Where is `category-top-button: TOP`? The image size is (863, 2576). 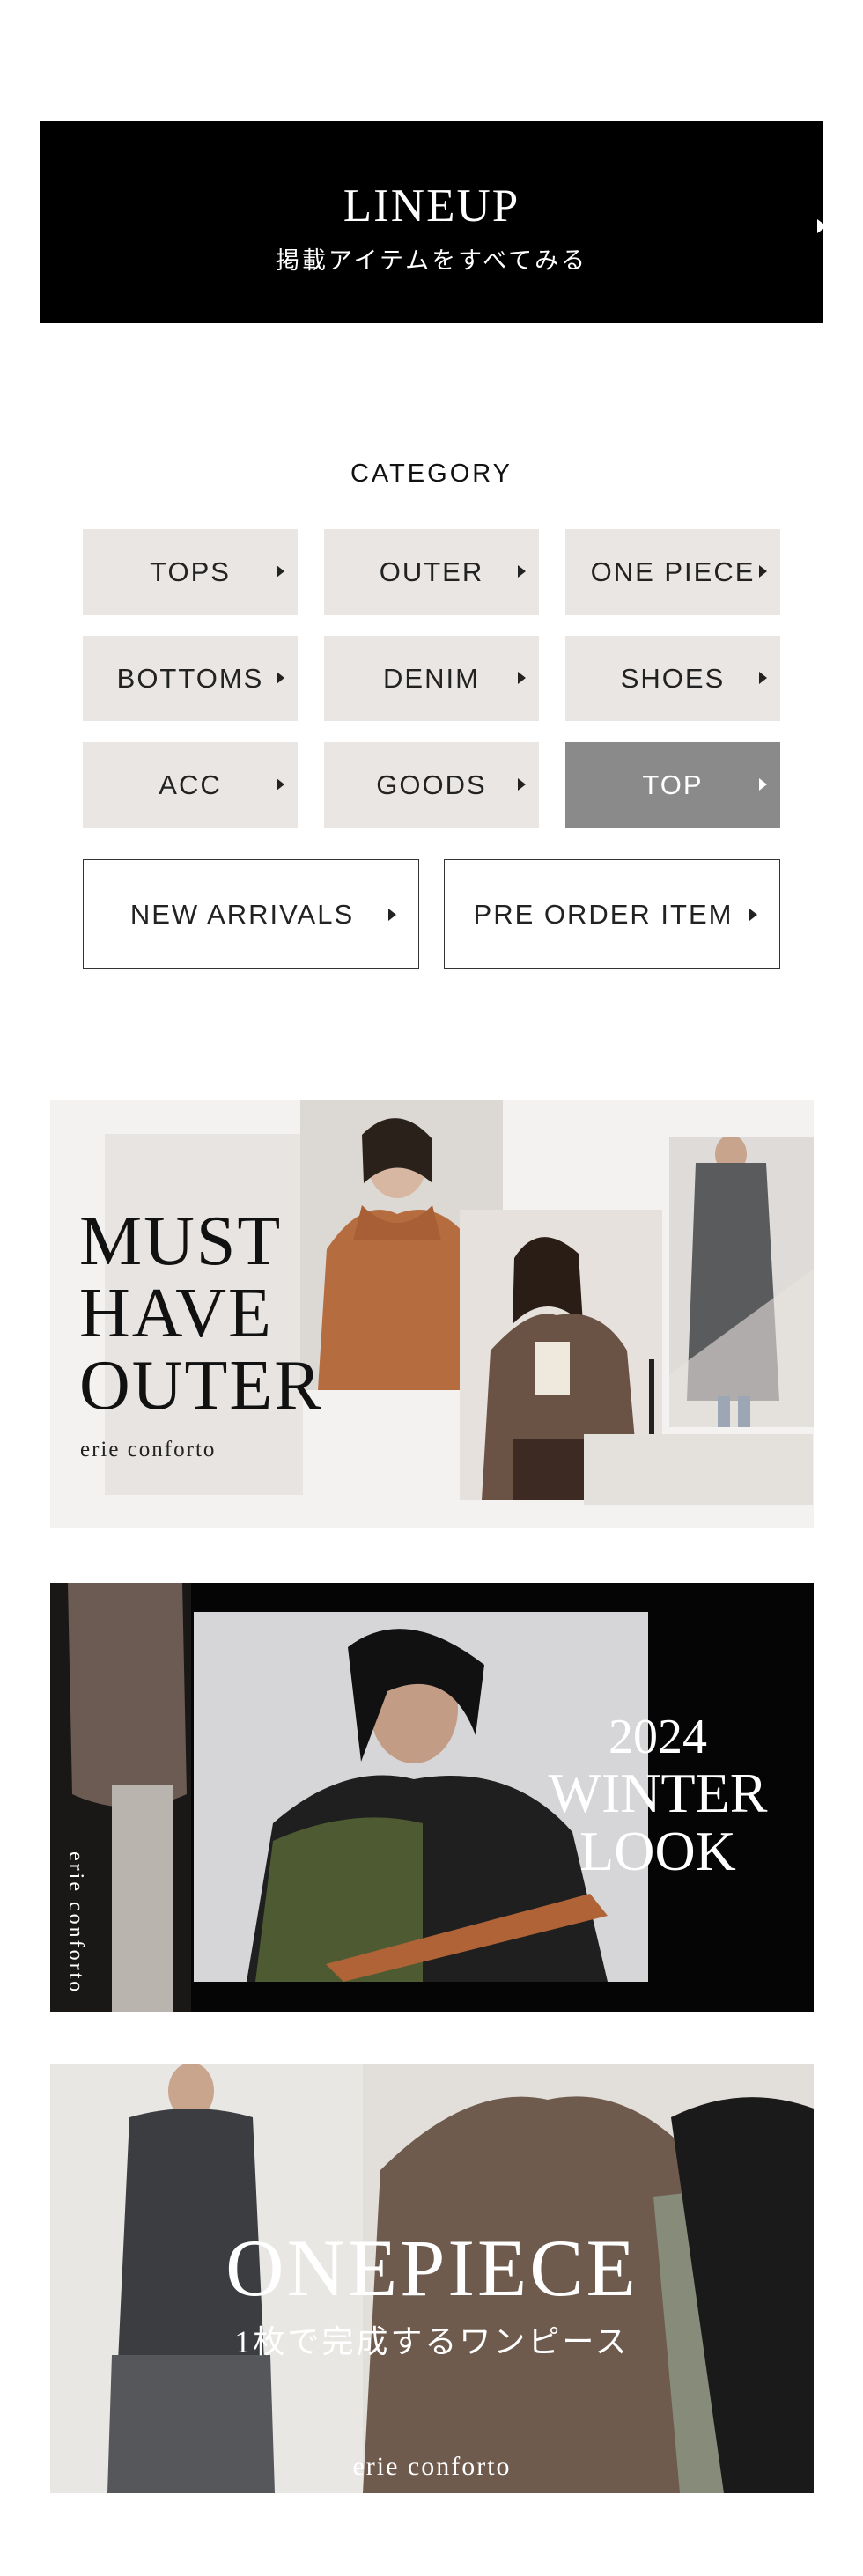
category-top-button: TOP is located at coordinates (672, 785).